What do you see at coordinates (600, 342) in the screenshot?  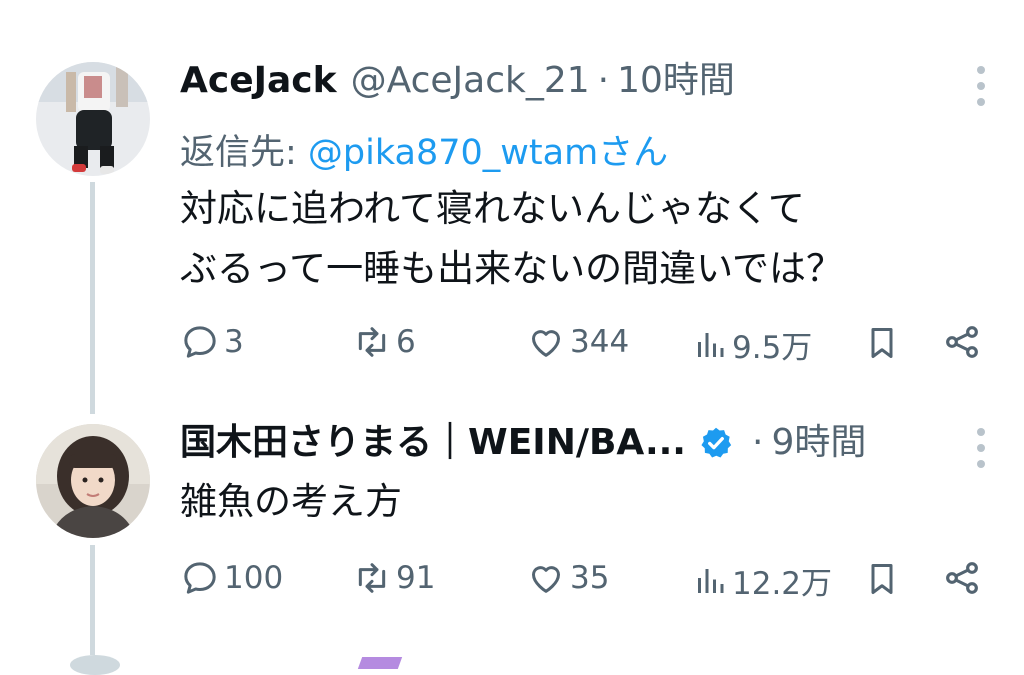 I see `like-count: 344` at bounding box center [600, 342].